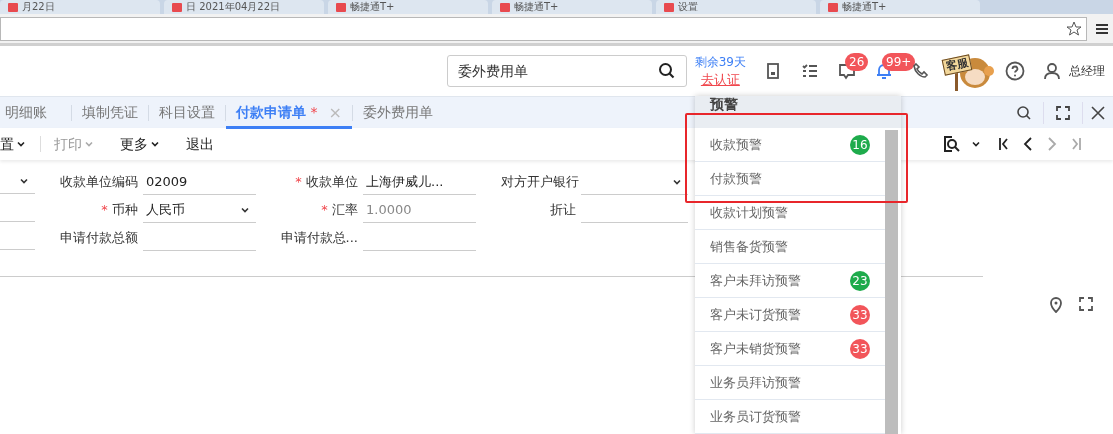 The image size is (1113, 434). Describe the element at coordinates (15, 144) in the screenshot. I see `toolbar-button: 置` at that location.